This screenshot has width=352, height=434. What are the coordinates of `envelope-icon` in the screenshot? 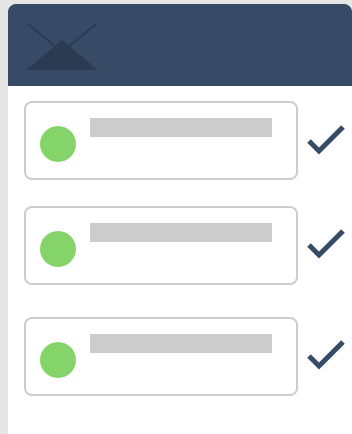 It's located at (62, 46).